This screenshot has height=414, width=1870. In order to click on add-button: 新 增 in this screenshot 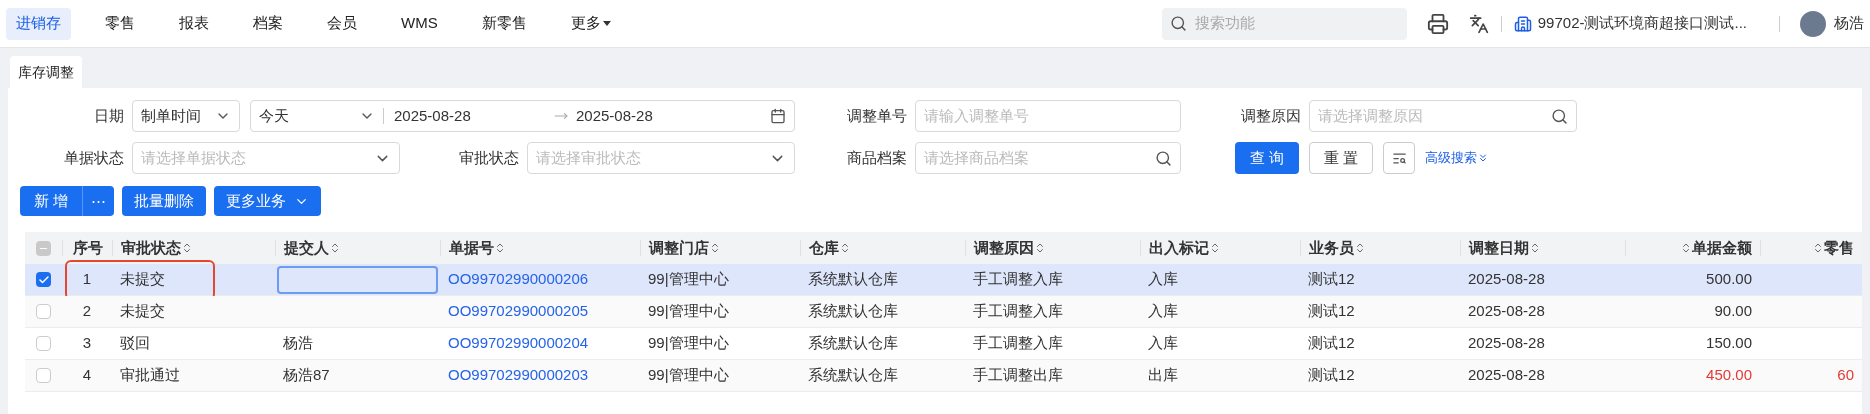, I will do `click(52, 201)`.